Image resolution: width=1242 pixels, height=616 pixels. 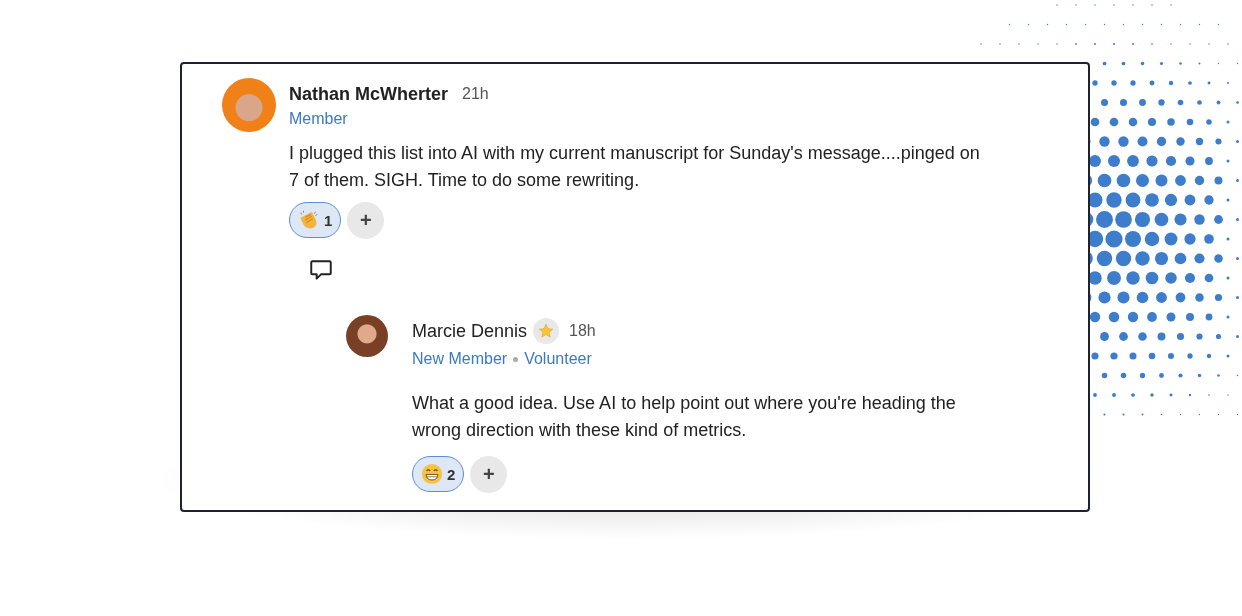 What do you see at coordinates (470, 331) in the screenshot?
I see `author-name: Marcie Dennis` at bounding box center [470, 331].